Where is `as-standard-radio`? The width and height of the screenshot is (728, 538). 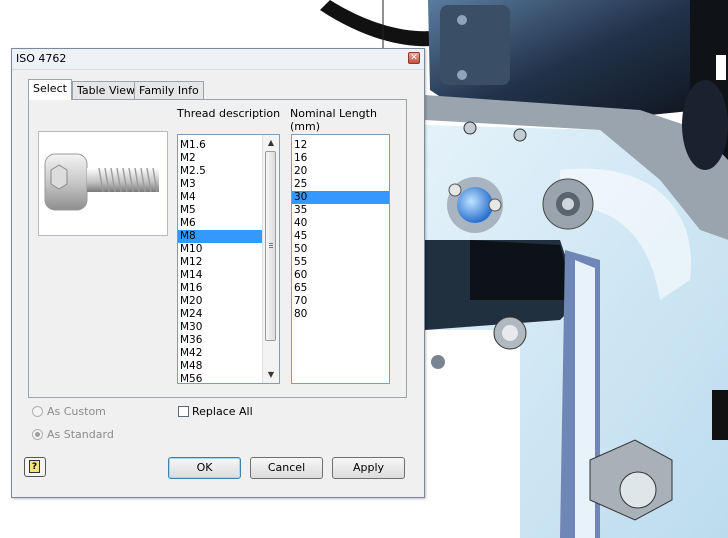
as-standard-radio is located at coordinates (37, 434).